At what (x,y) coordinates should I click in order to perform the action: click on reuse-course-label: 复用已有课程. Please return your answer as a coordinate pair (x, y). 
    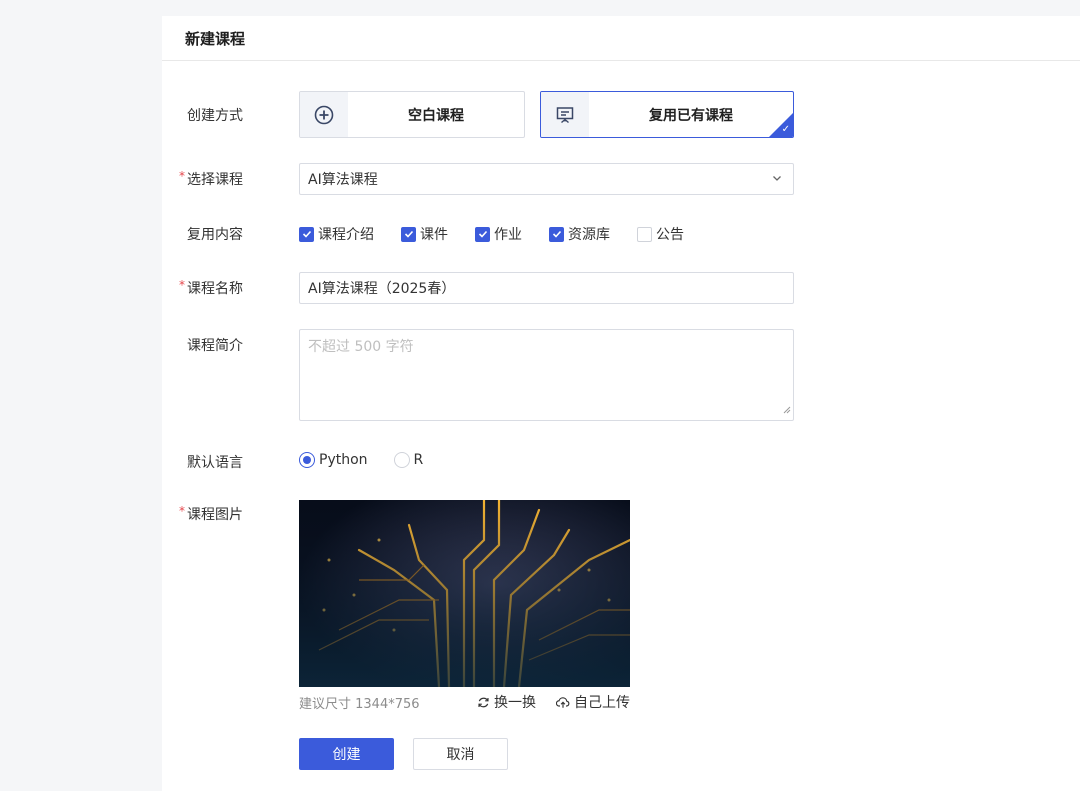
    Looking at the image, I should click on (691, 115).